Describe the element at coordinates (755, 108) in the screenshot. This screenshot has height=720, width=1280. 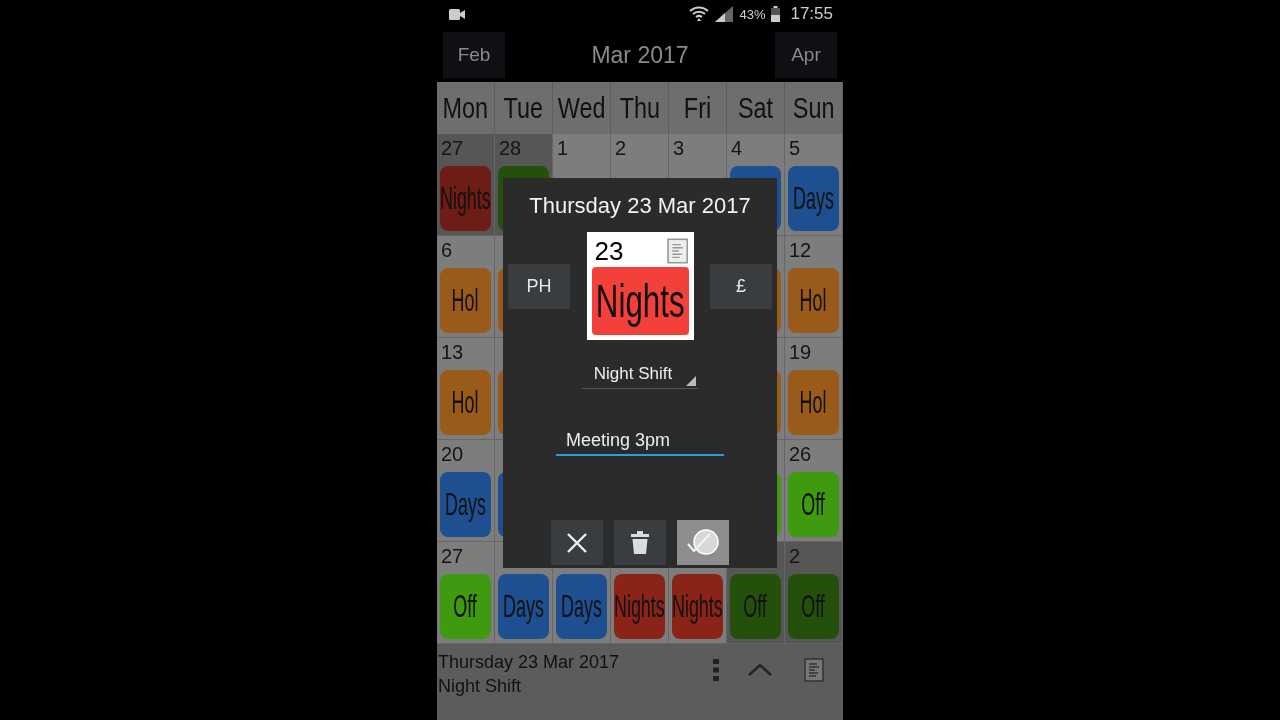
I see `weekday-label: Sat` at that location.